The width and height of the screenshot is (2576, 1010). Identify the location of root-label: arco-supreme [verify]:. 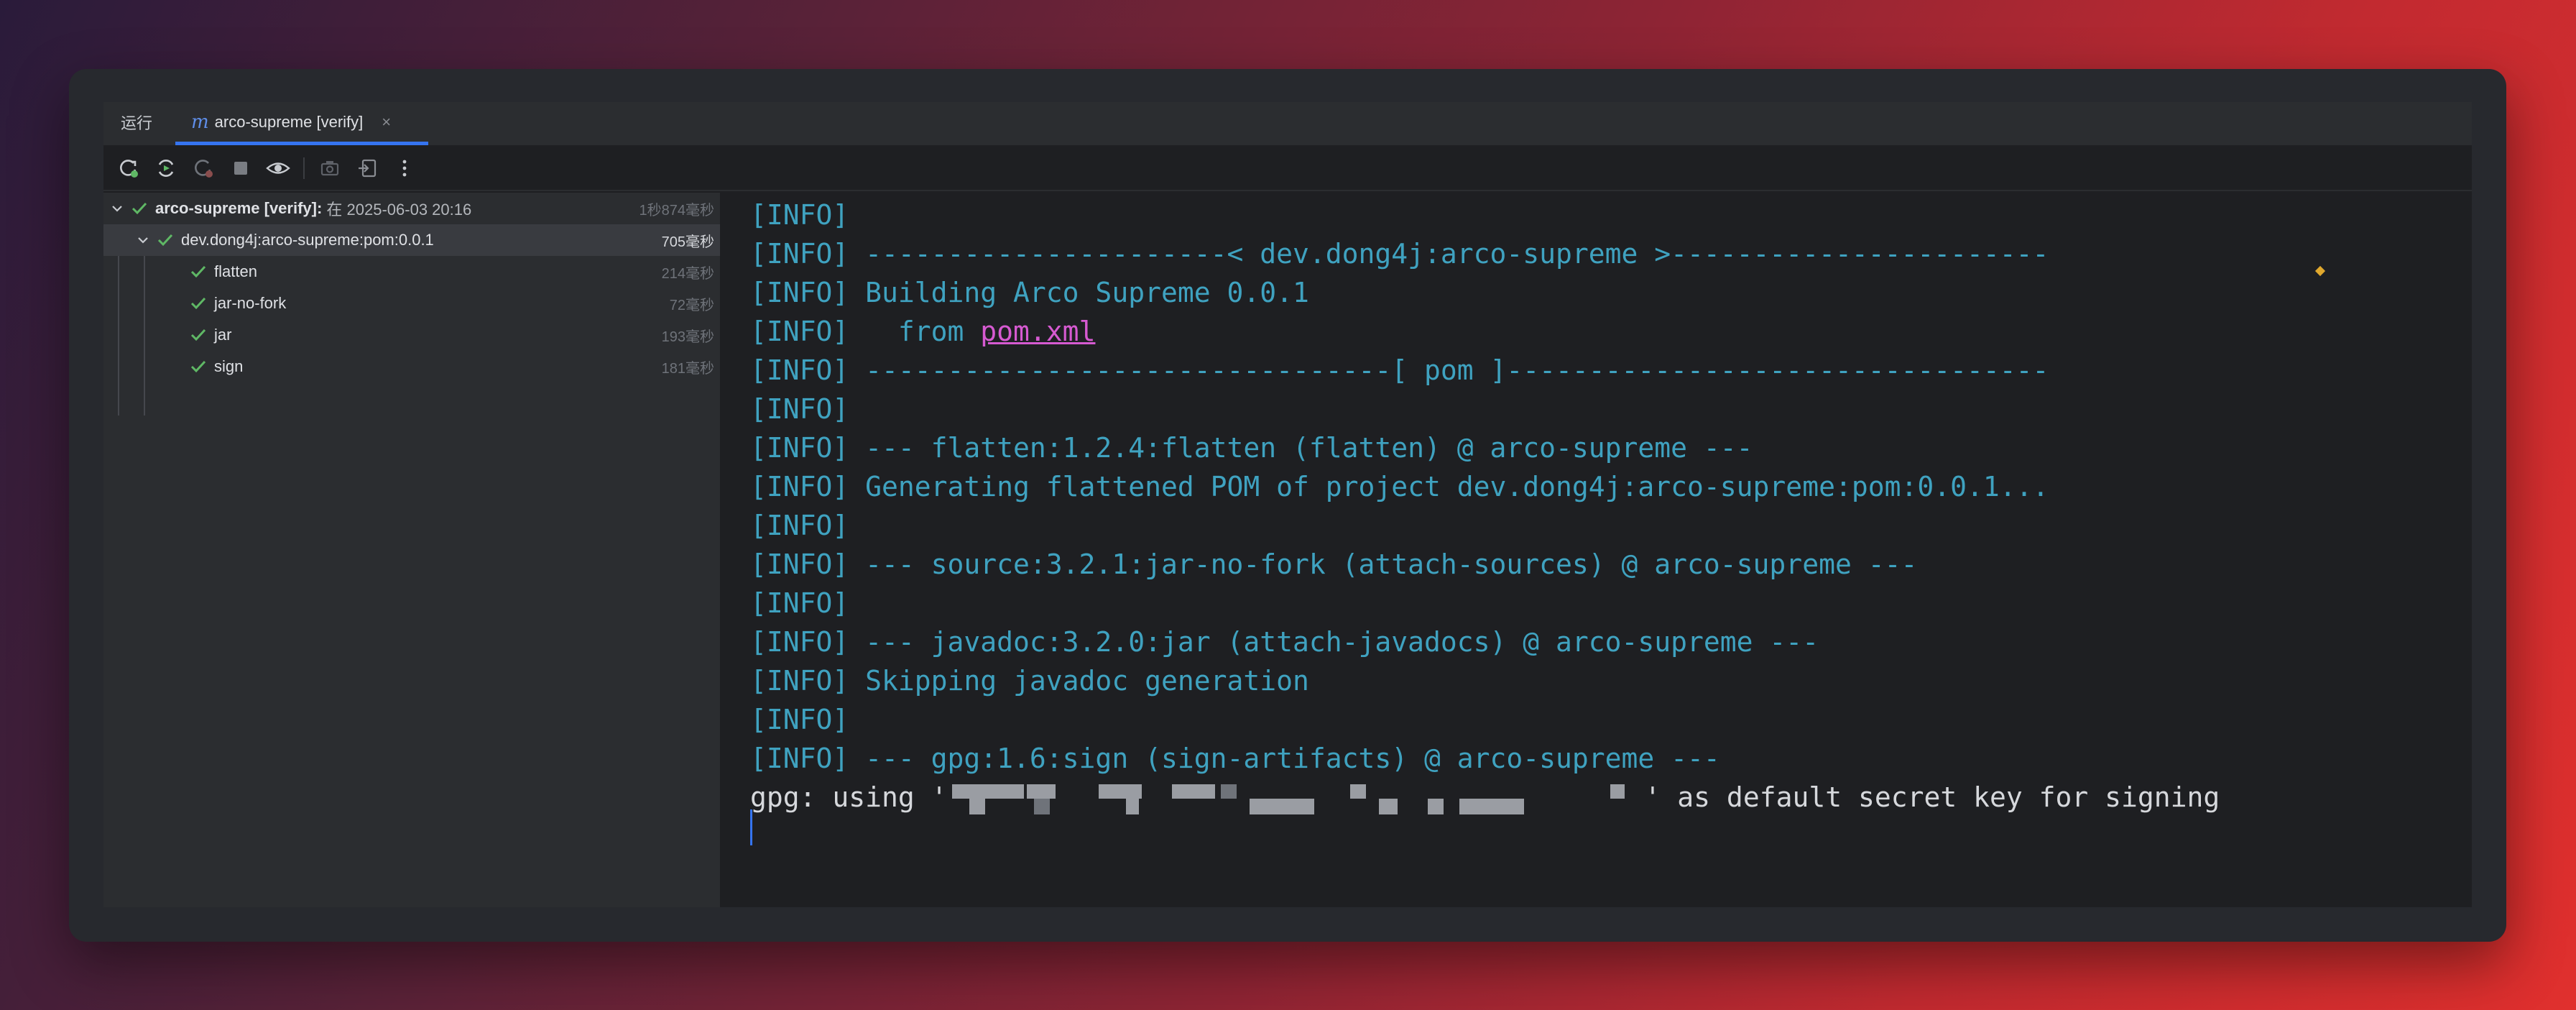
(239, 208).